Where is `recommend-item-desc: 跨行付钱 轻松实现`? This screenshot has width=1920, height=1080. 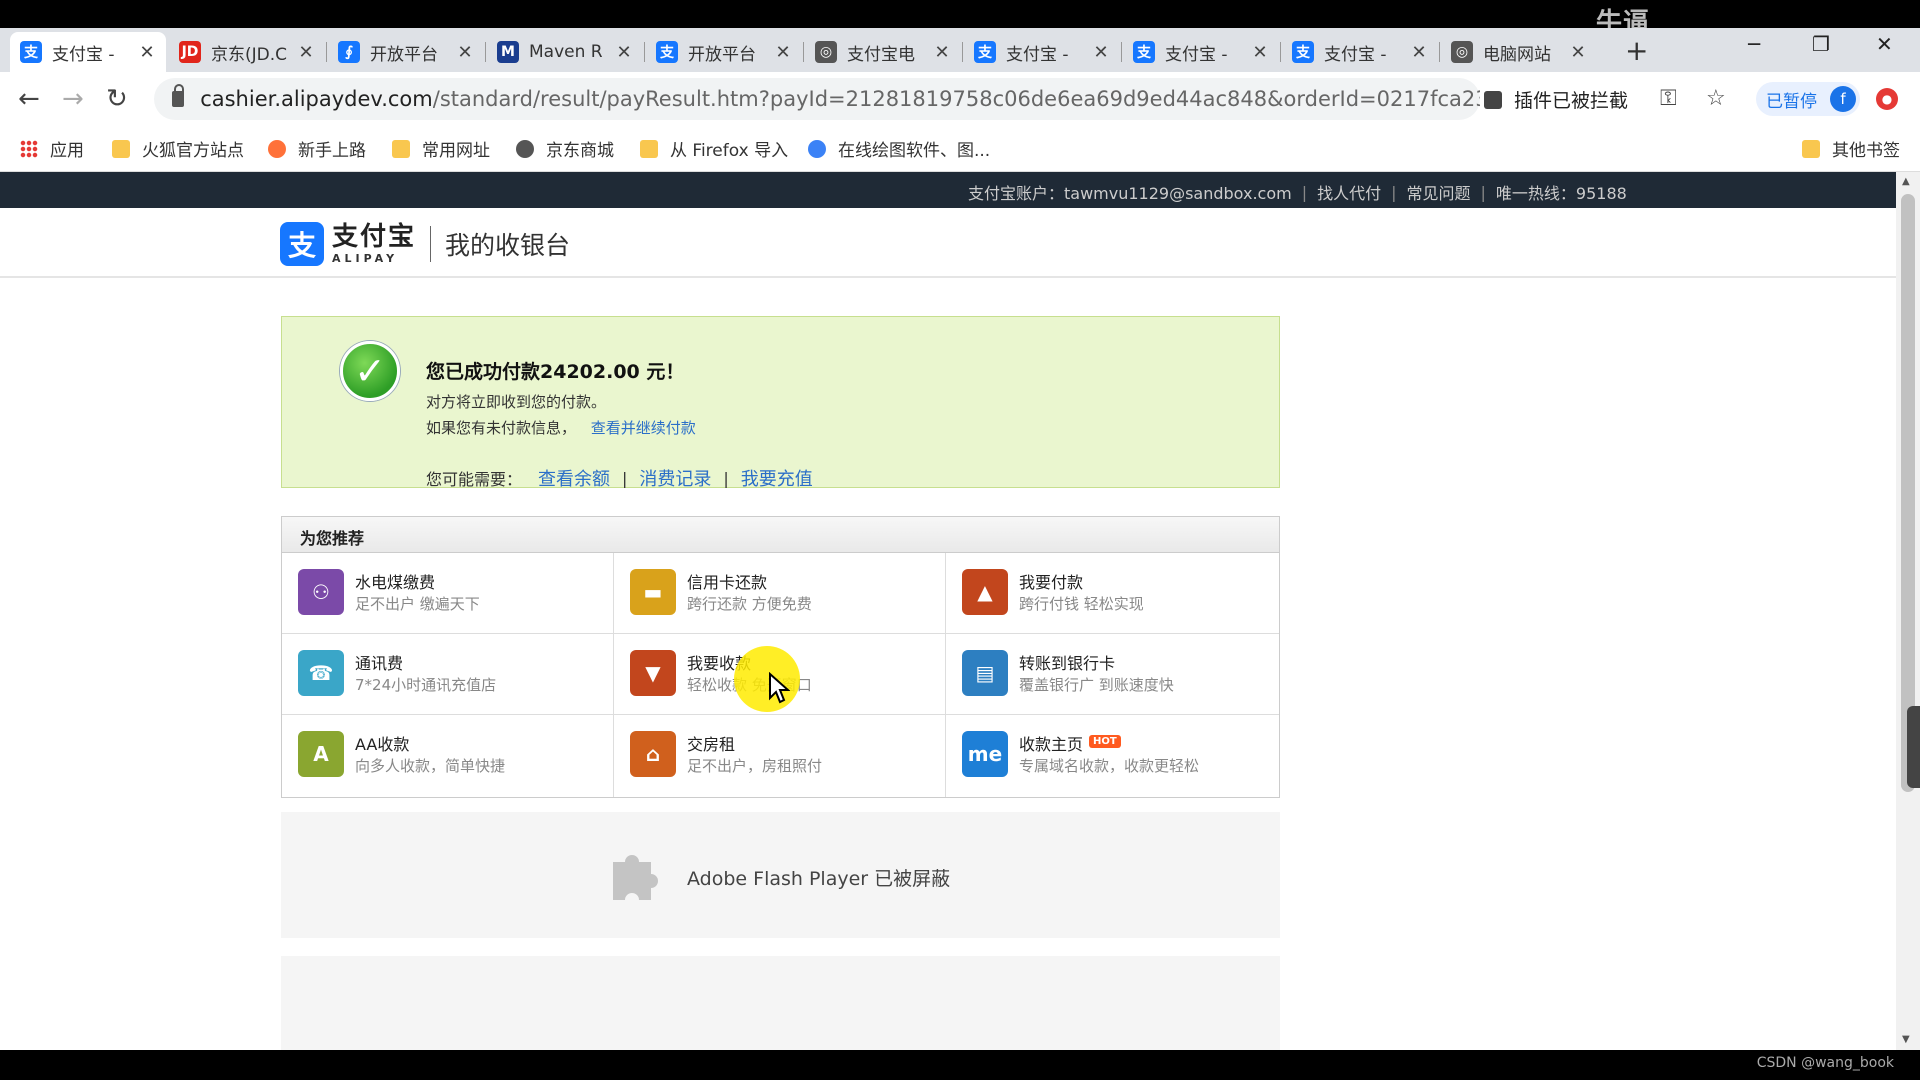 recommend-item-desc: 跨行付钱 轻松实现 is located at coordinates (1081, 604).